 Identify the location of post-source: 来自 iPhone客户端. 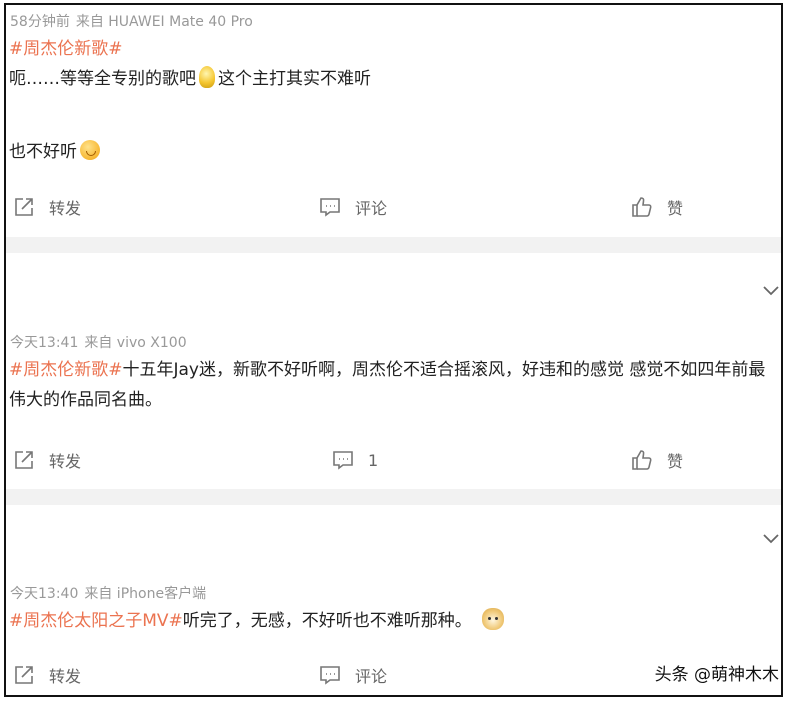
(145, 594).